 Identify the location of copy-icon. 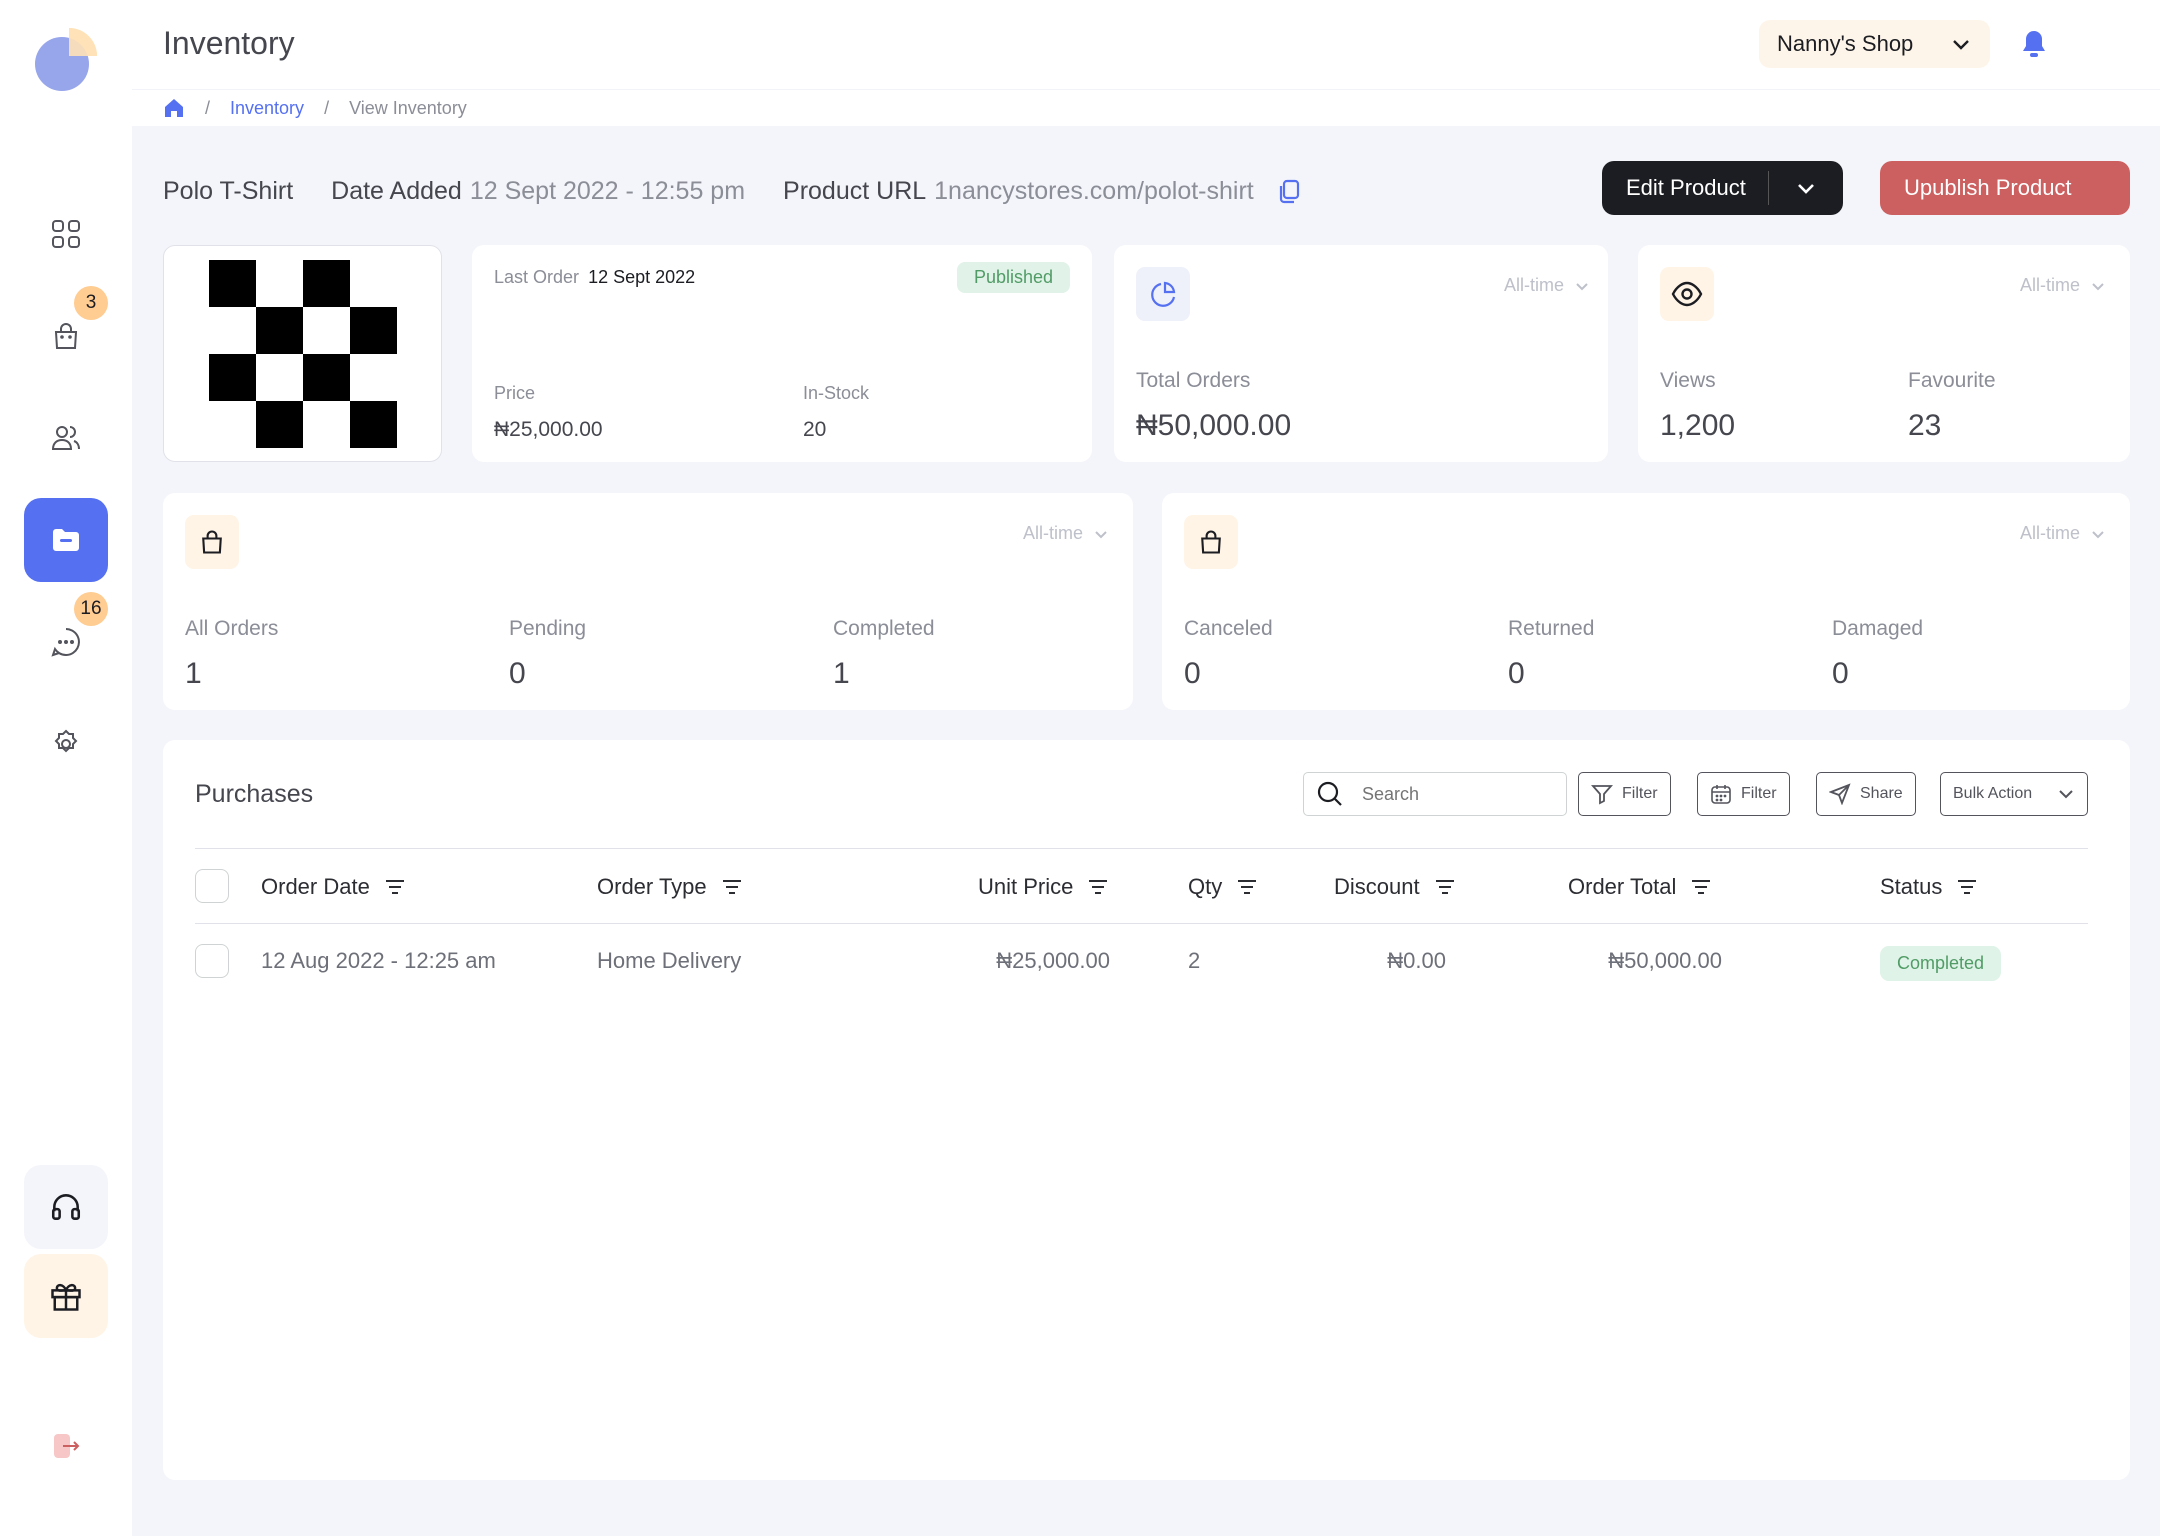
(1289, 191).